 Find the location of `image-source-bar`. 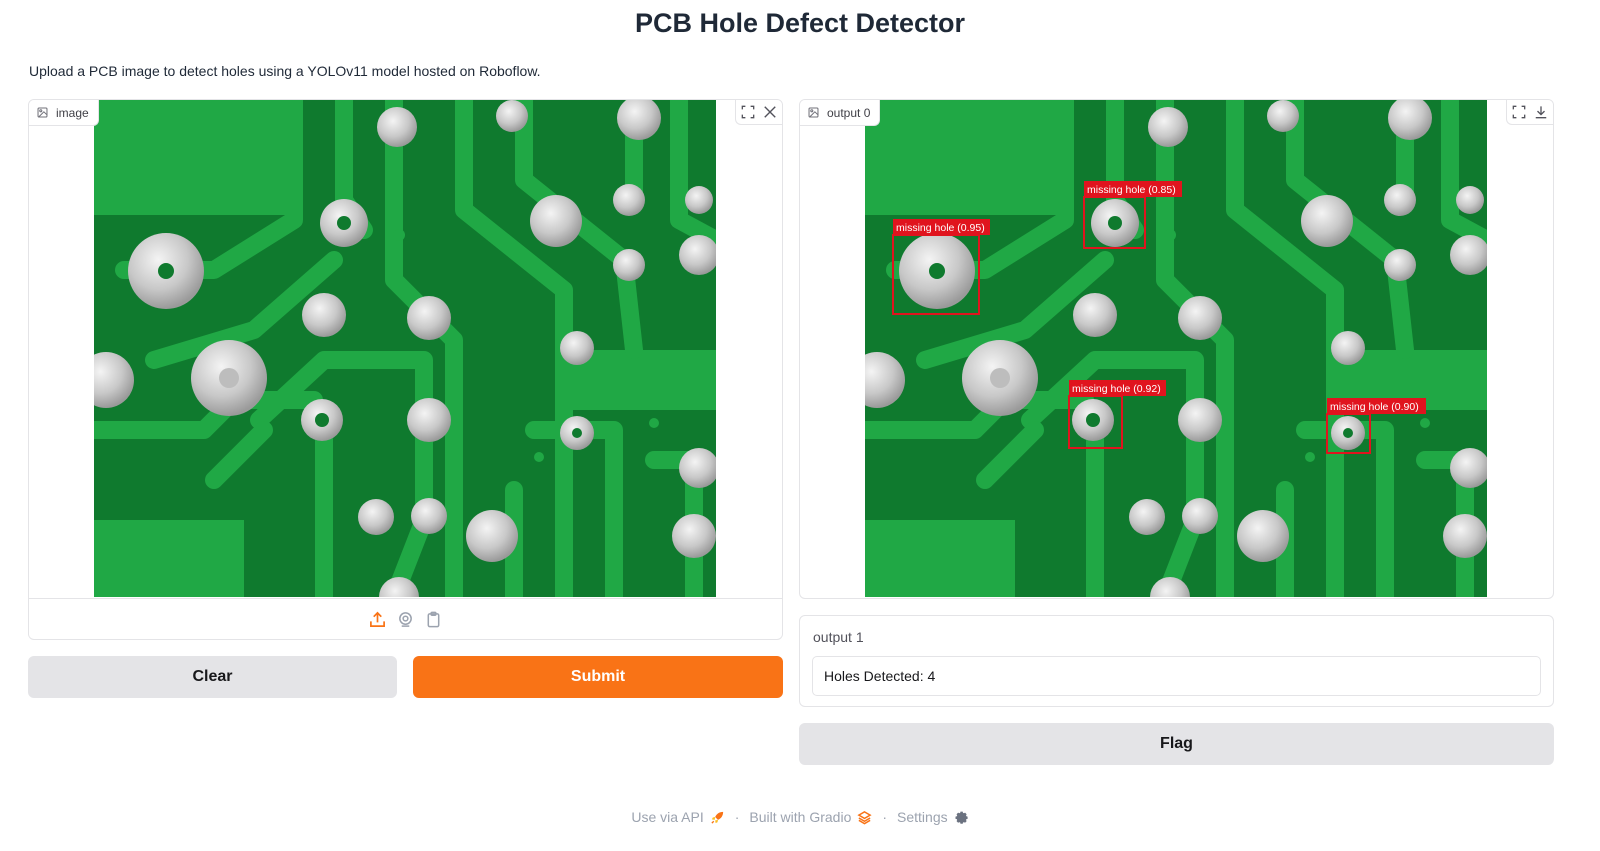

image-source-bar is located at coordinates (405, 618).